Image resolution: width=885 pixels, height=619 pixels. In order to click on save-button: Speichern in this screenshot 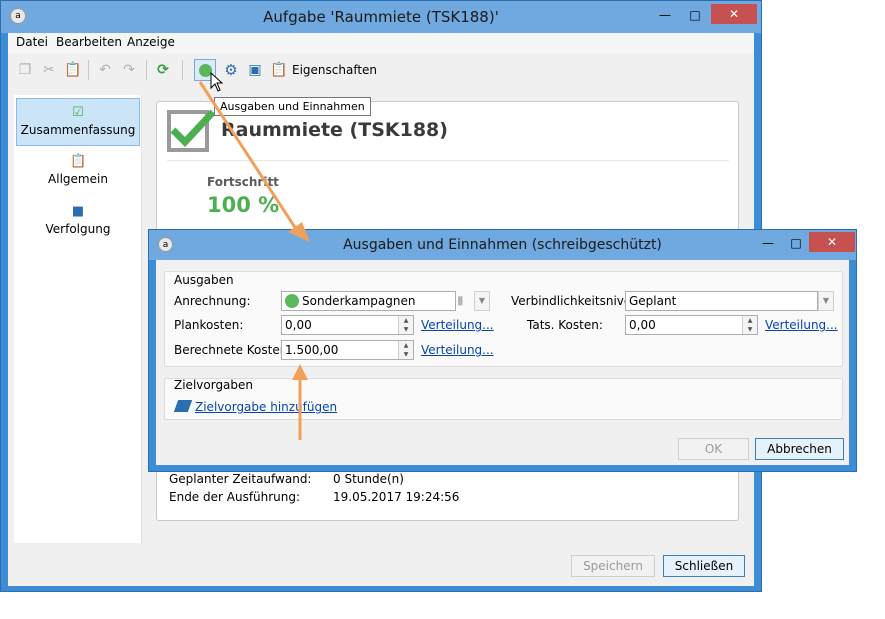, I will do `click(613, 566)`.